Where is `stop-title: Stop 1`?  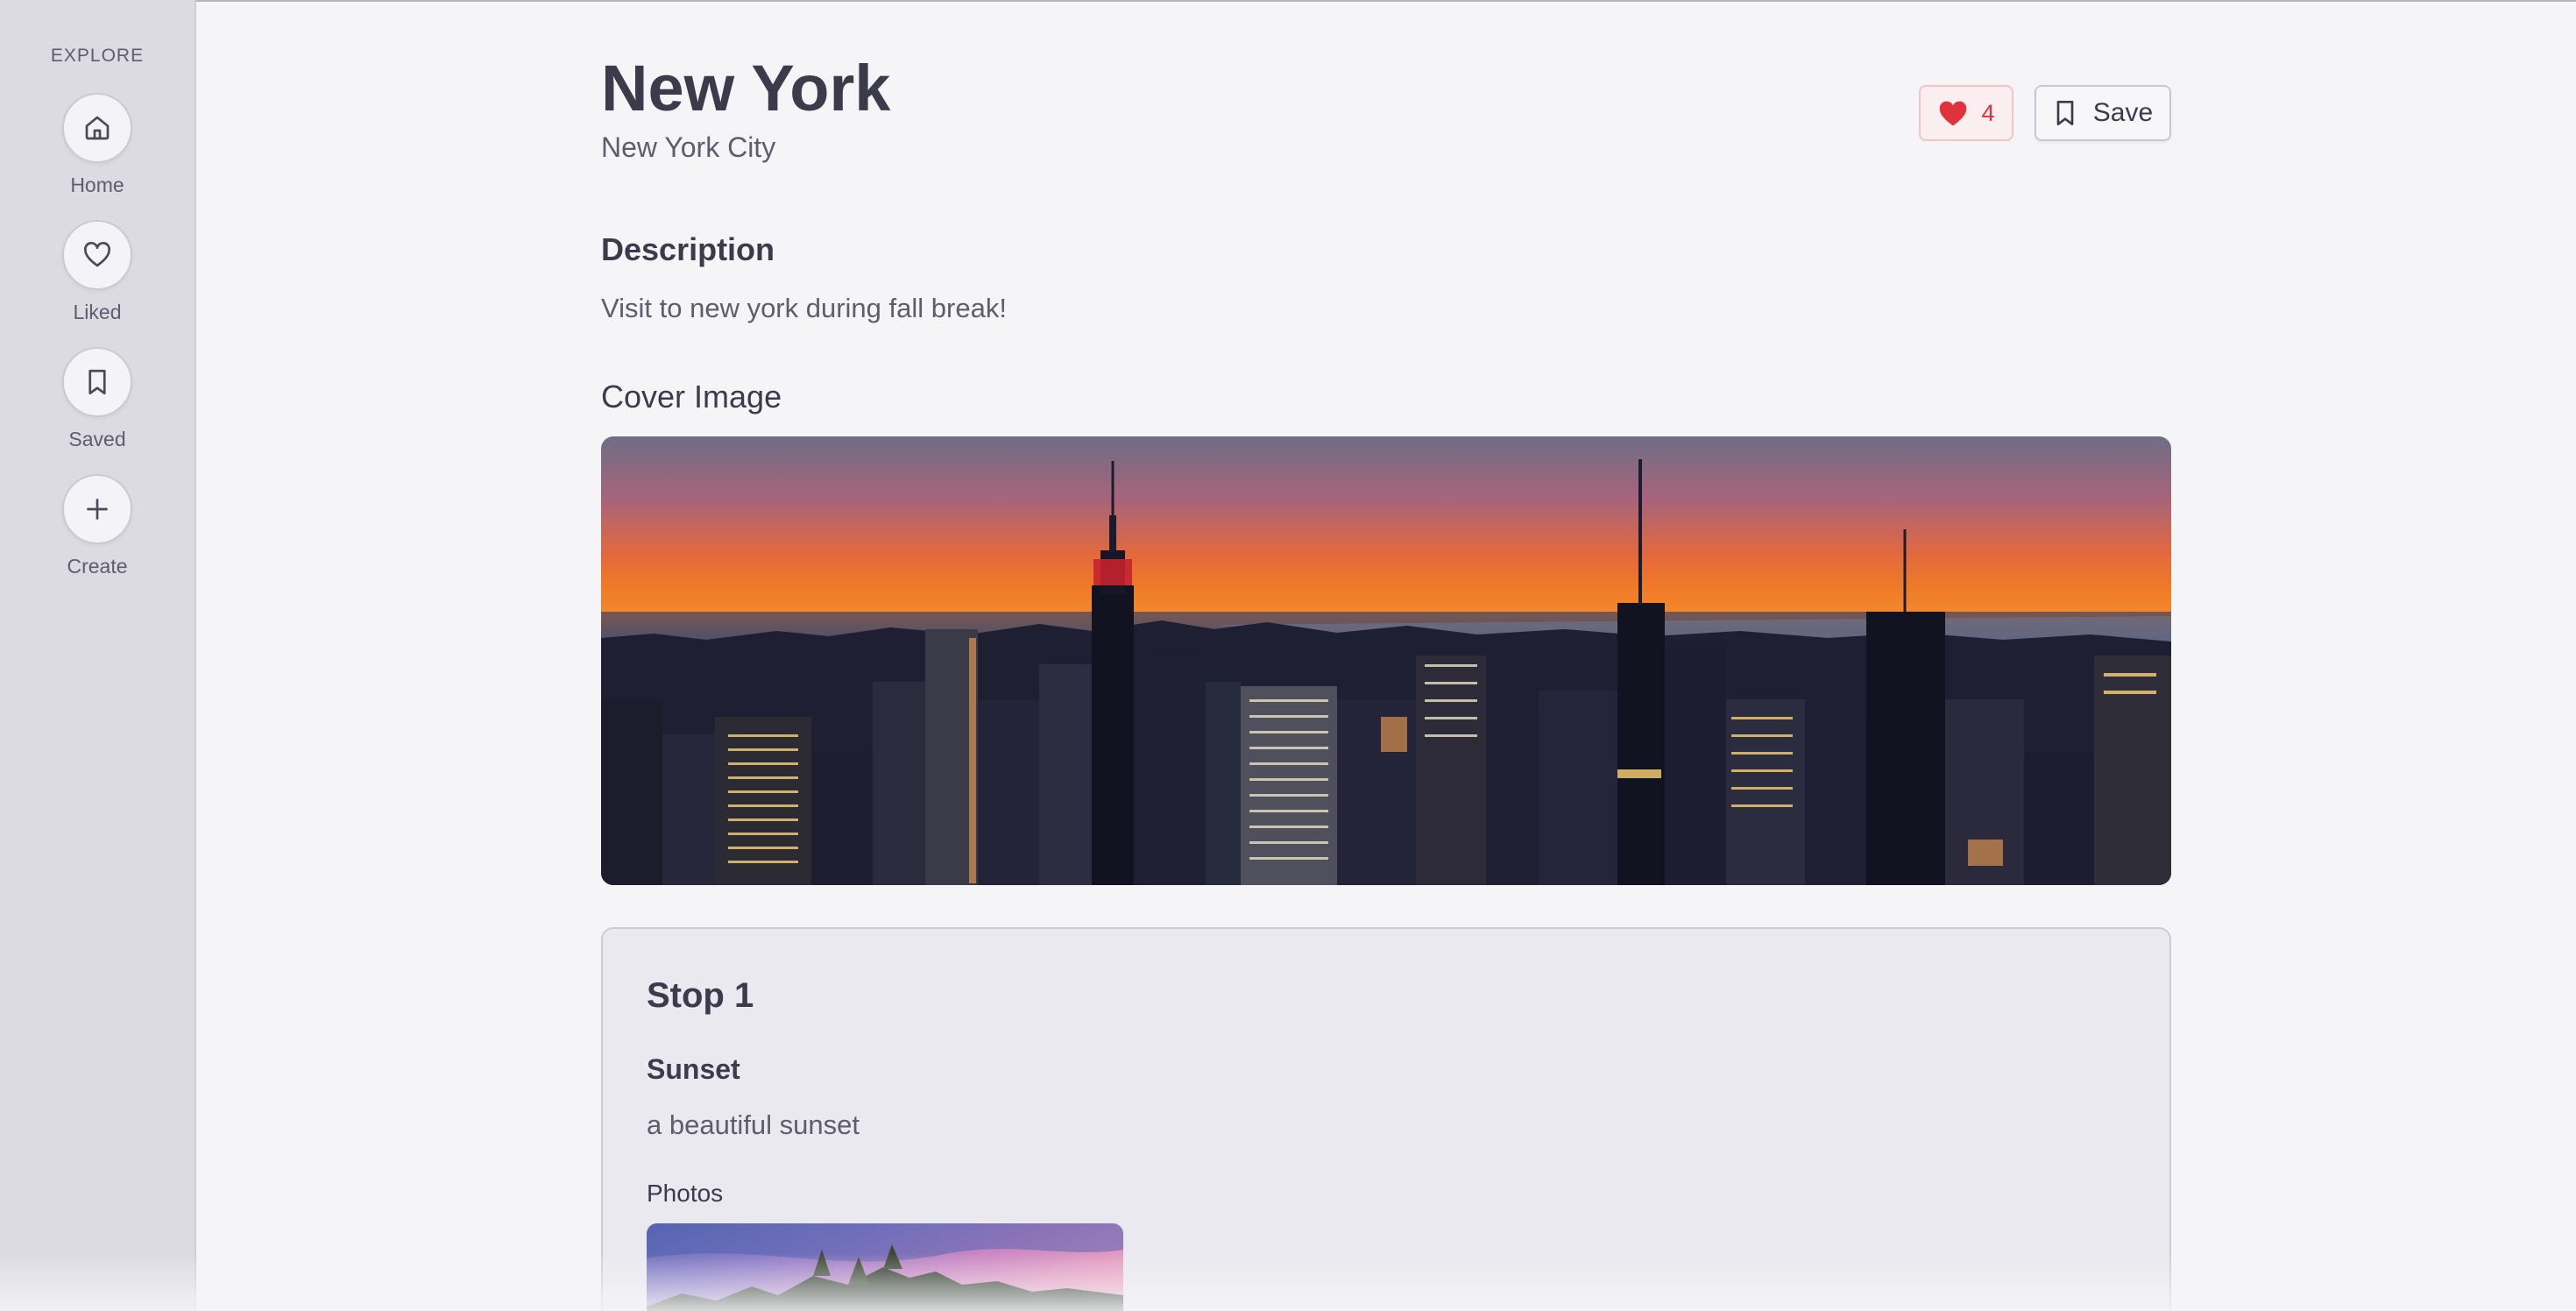
stop-title: Stop 1 is located at coordinates (700, 996).